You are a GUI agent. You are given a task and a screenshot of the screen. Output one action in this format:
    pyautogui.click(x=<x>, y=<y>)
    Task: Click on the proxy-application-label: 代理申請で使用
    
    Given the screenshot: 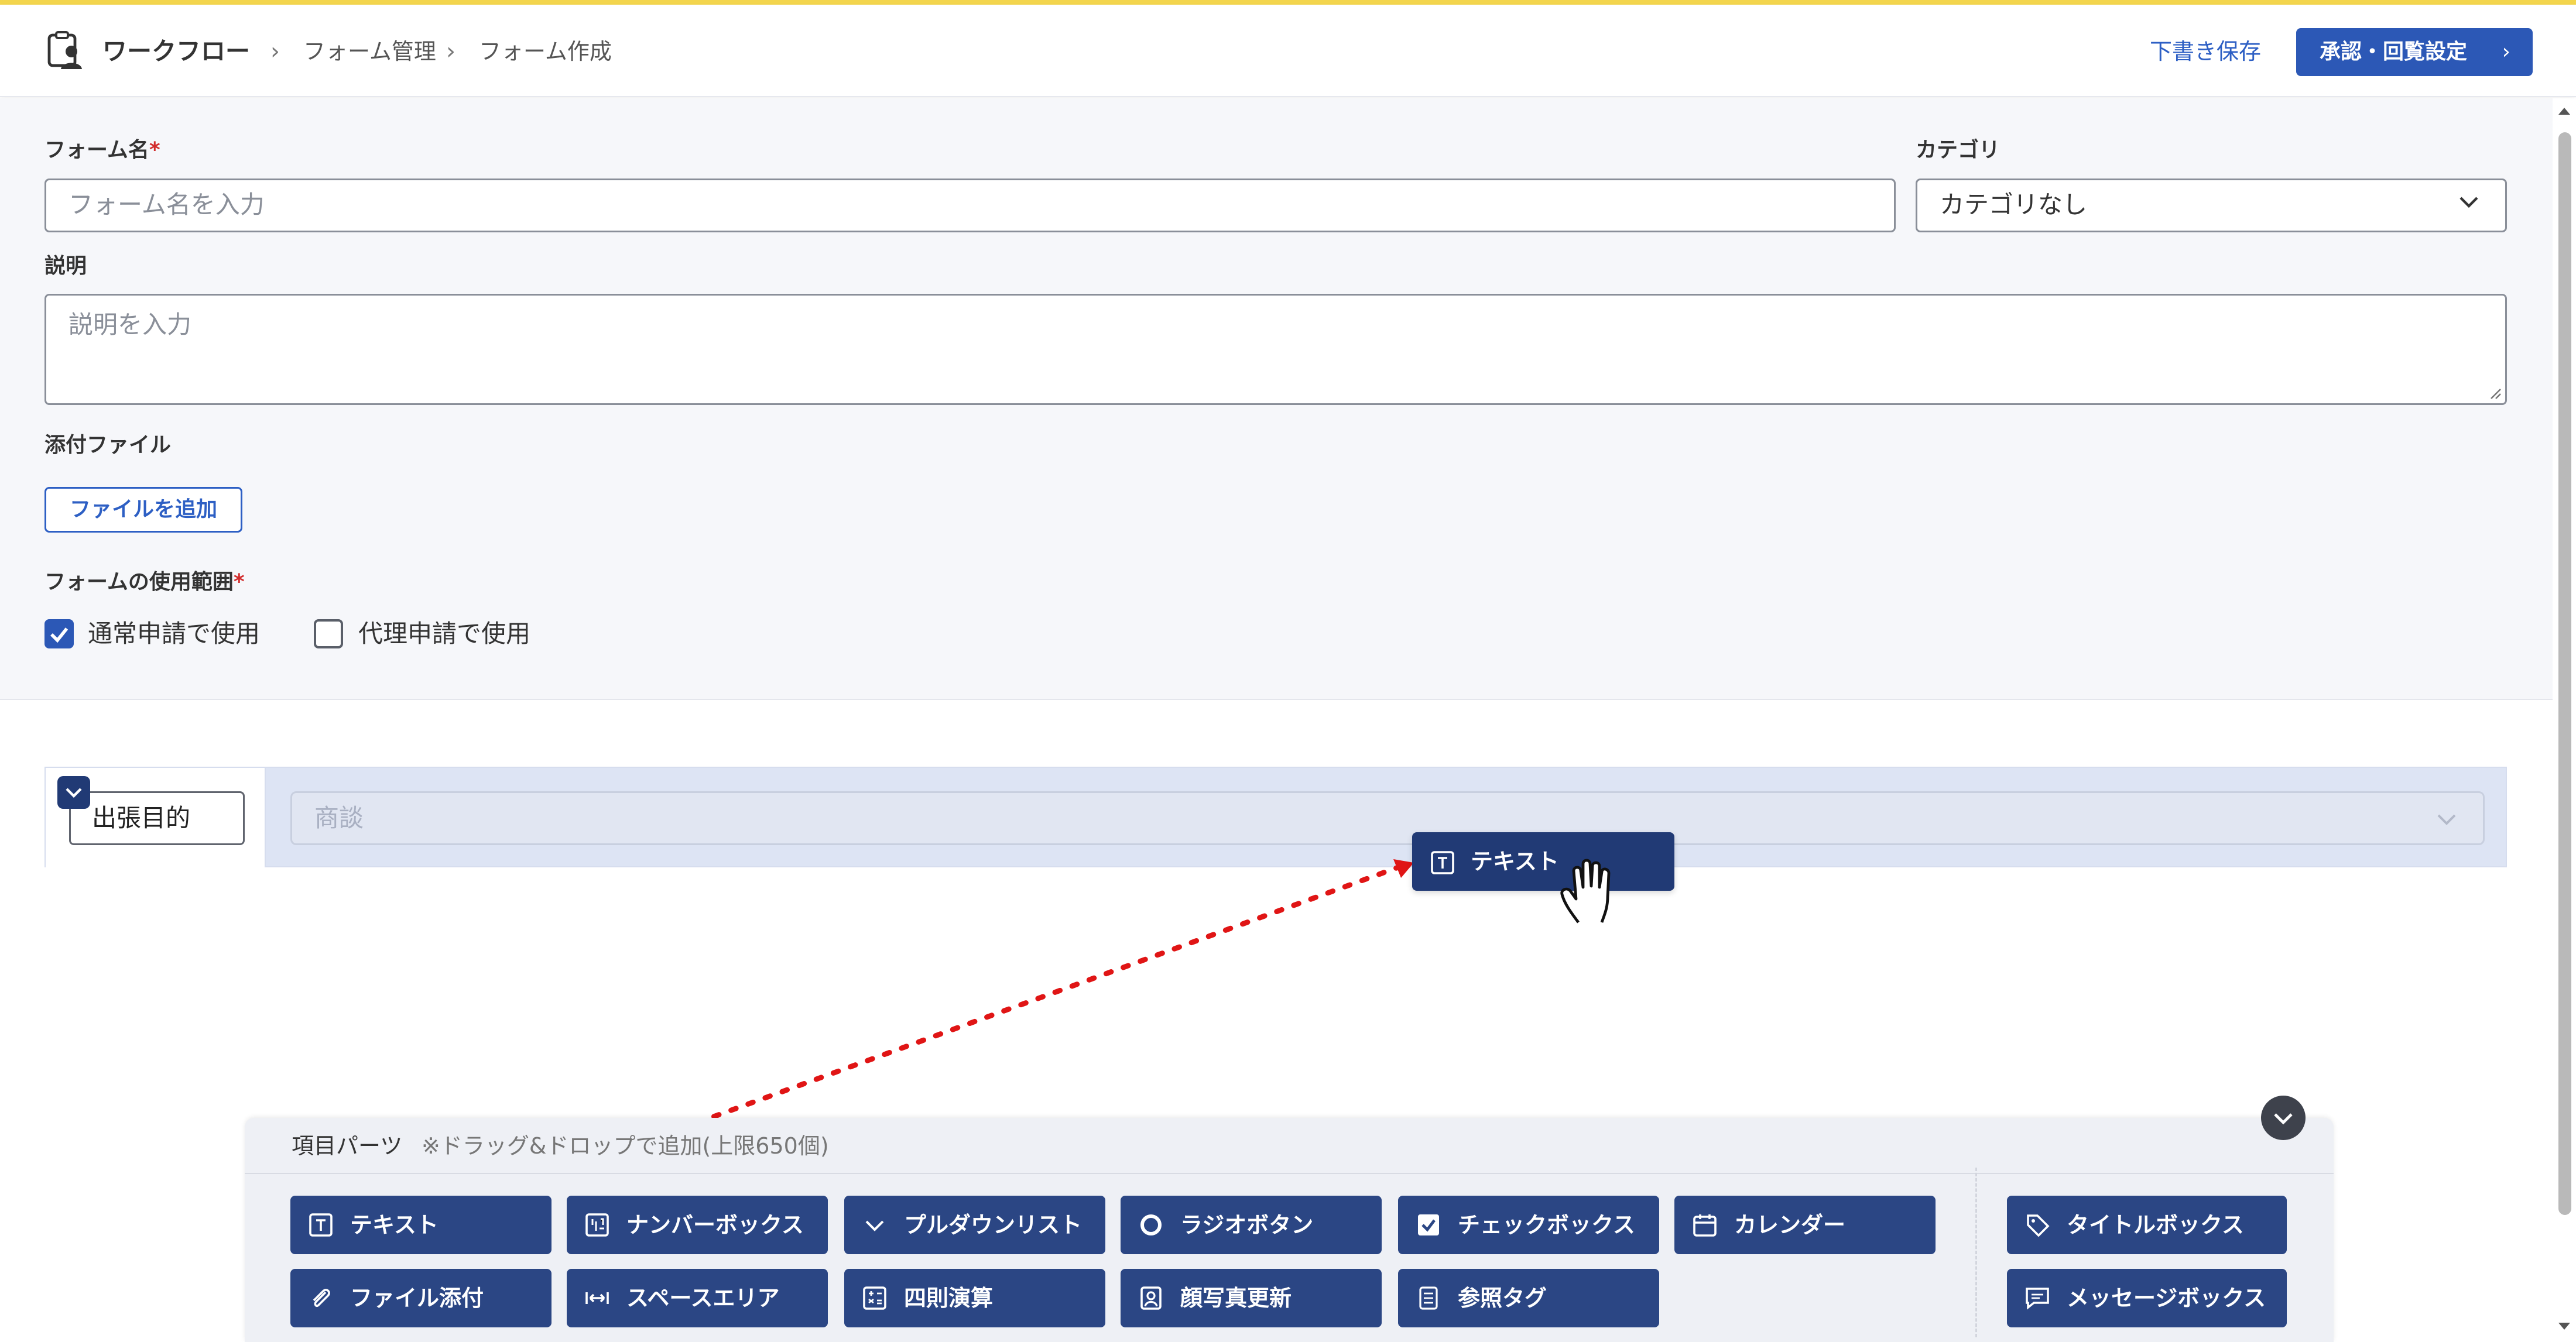 What is the action you would take?
    pyautogui.click(x=444, y=633)
    